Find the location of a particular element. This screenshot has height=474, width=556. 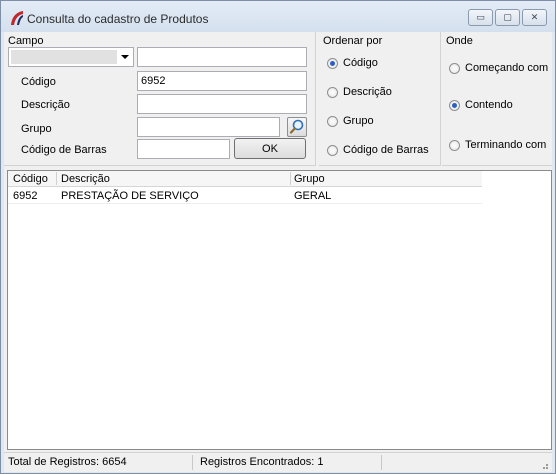

minimize-button: ▭ is located at coordinates (480, 17).